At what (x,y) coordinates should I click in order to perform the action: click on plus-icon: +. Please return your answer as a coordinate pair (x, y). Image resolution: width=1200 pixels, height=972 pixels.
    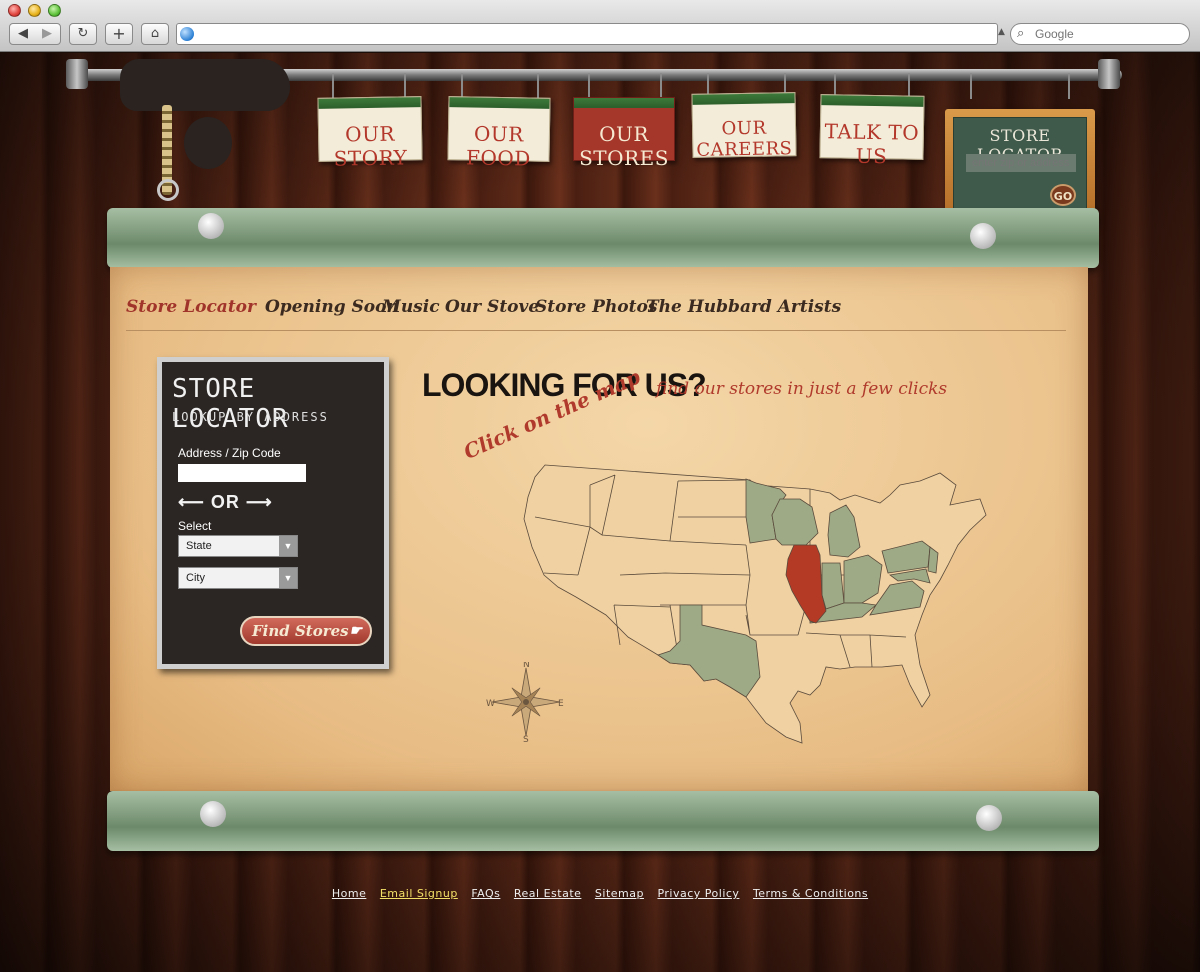
    Looking at the image, I should click on (119, 33).